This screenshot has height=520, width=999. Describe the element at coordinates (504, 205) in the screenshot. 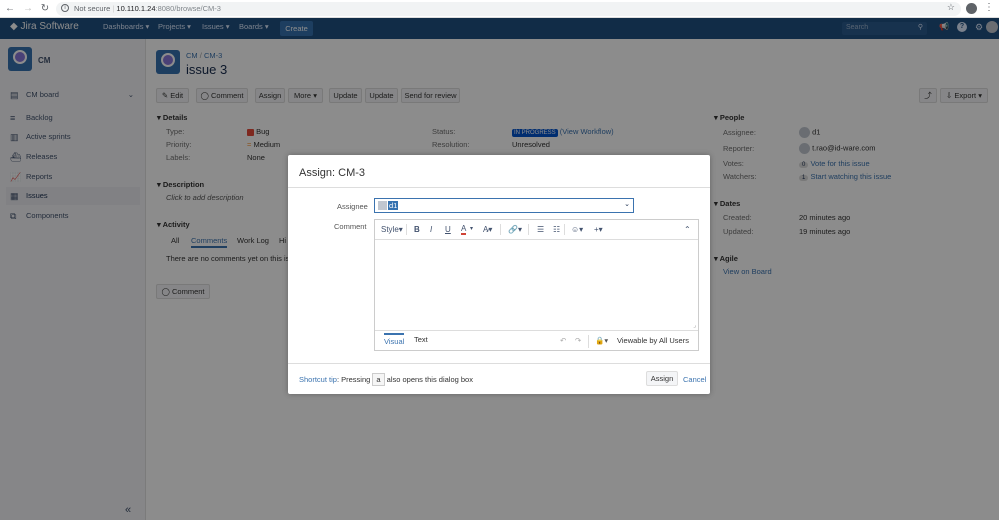

I see `assignee-select: d1 ⌄` at that location.